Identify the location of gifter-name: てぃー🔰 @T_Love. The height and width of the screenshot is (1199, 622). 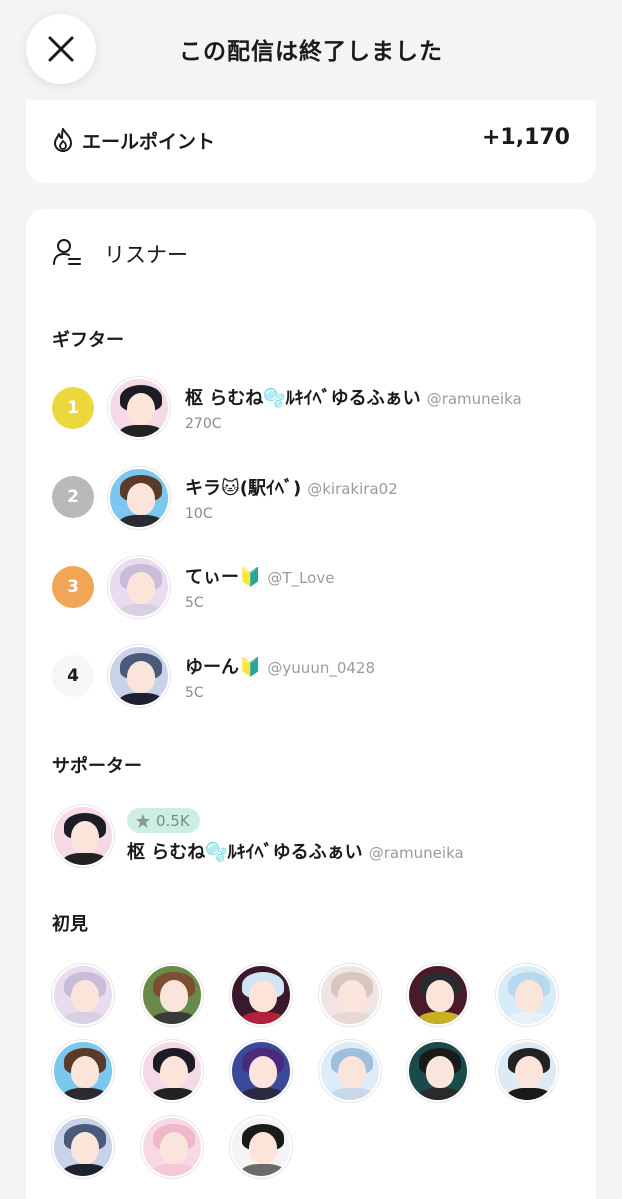
(259, 576).